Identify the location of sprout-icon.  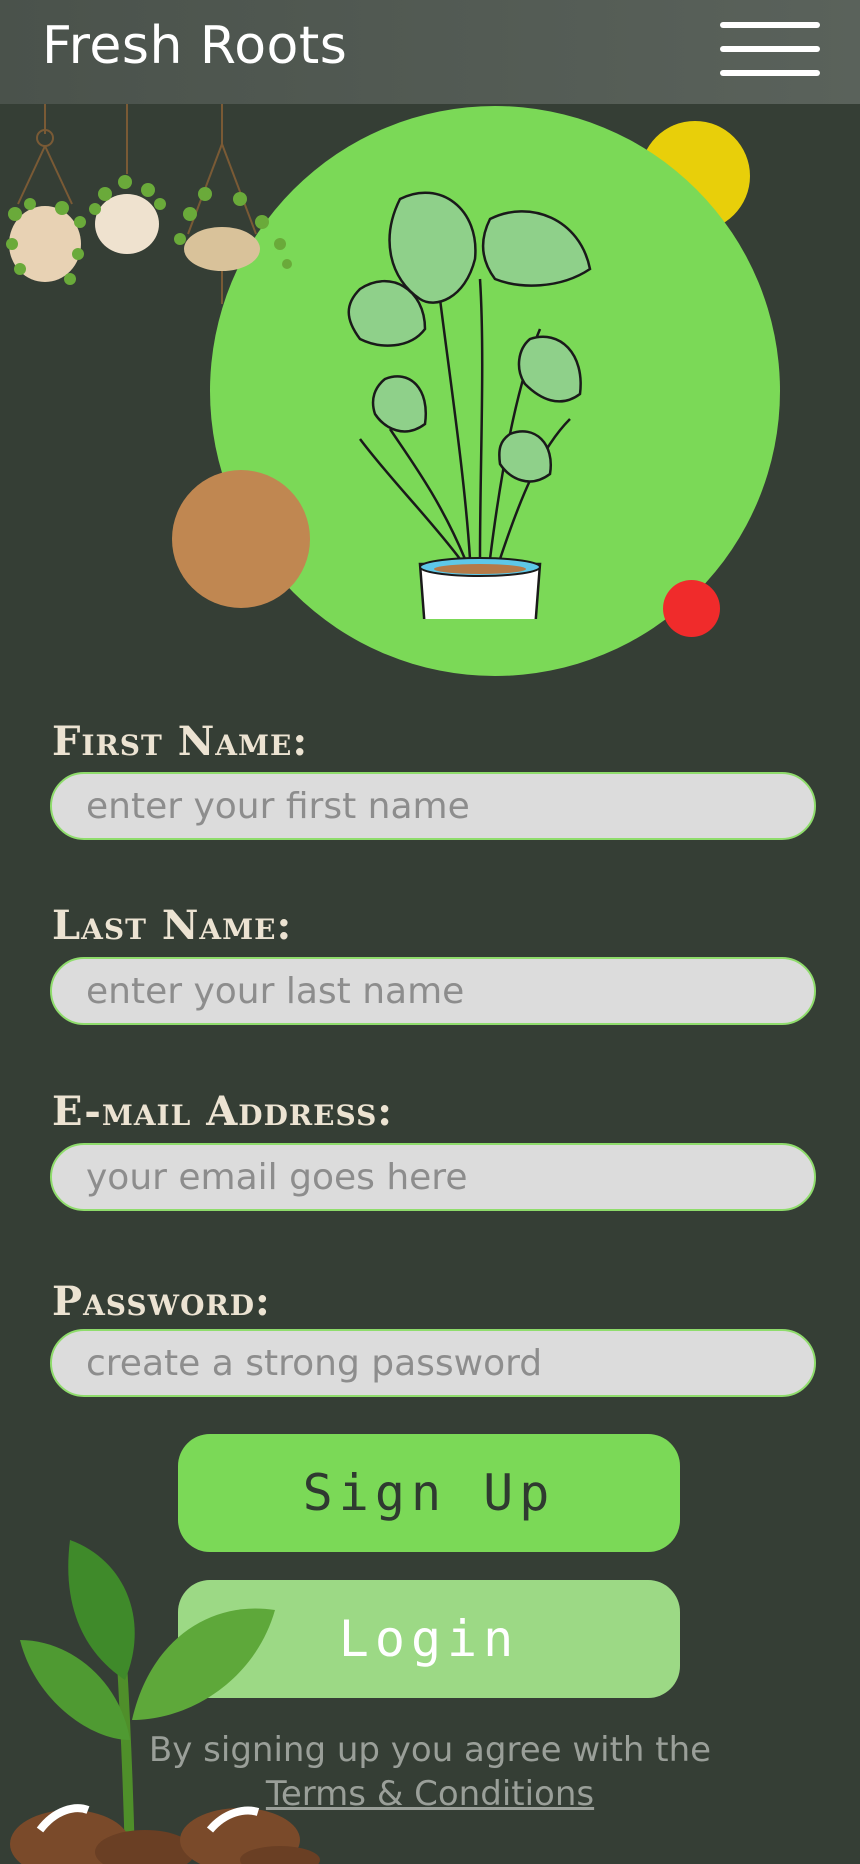
(165, 1702).